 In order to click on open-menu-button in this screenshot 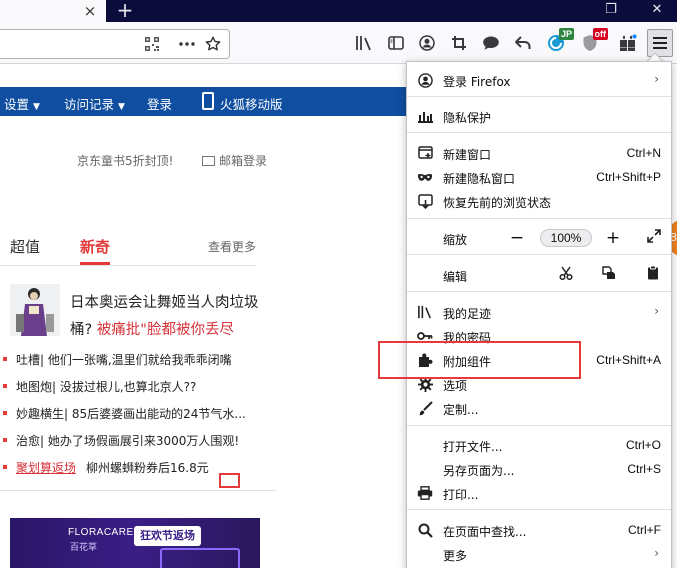, I will do `click(660, 43)`.